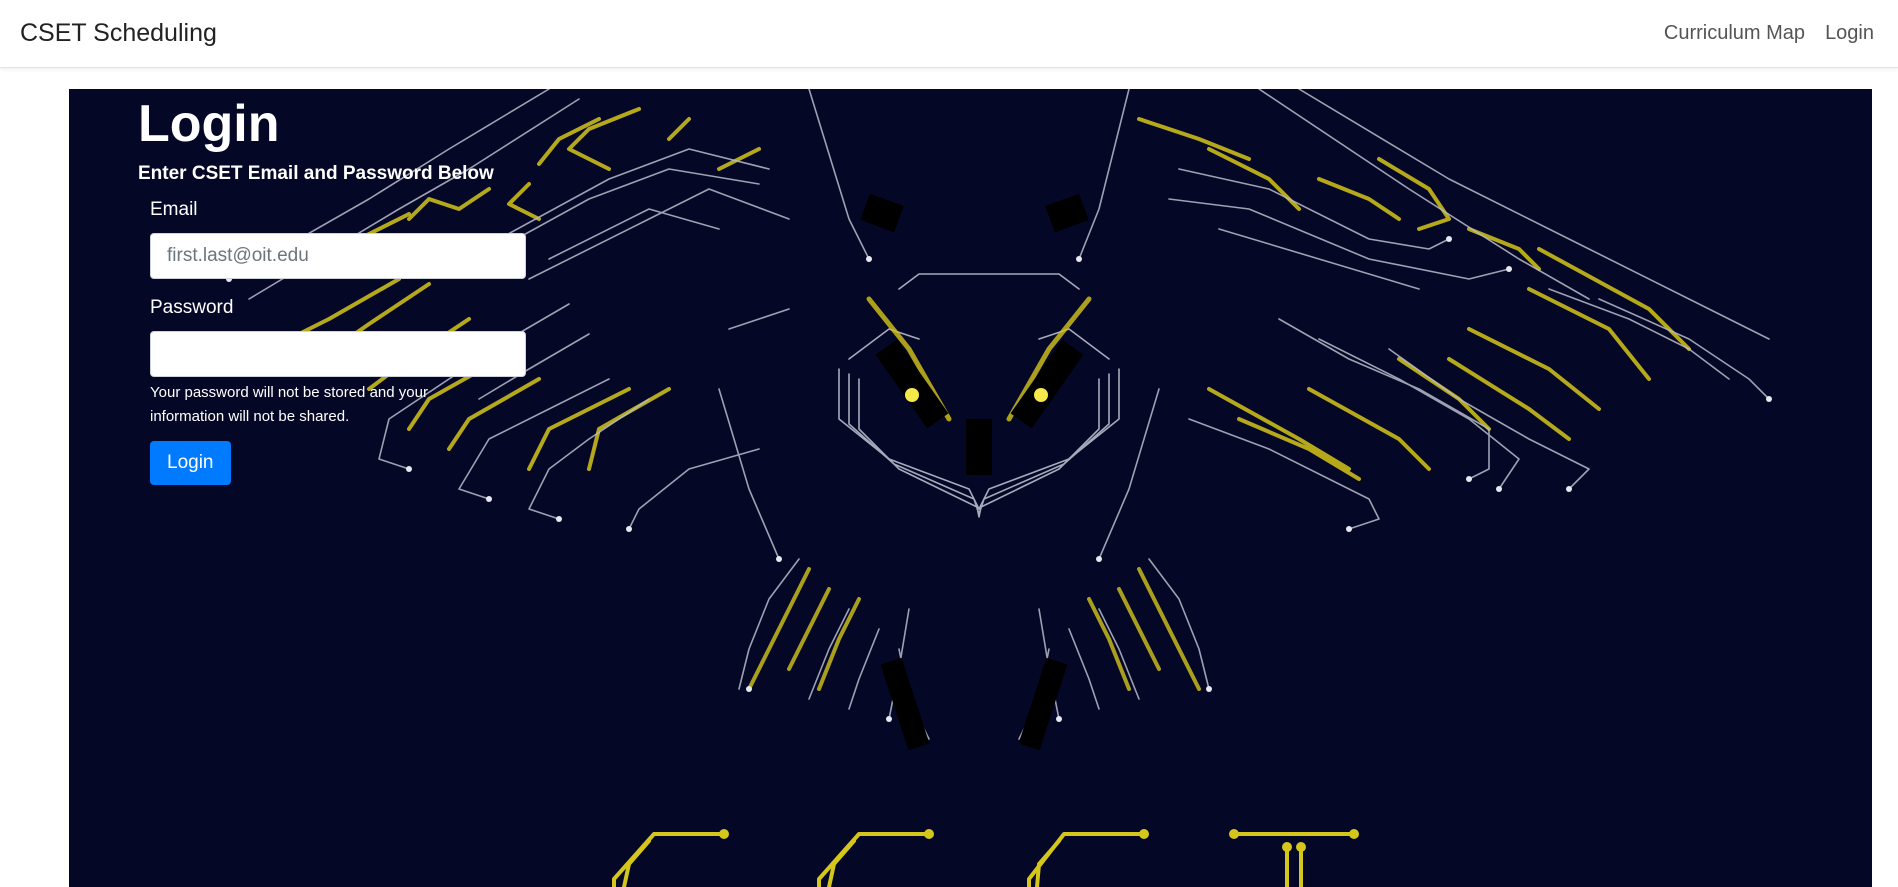  Describe the element at coordinates (1849, 33) in the screenshot. I see `nav-link-login: Login` at that location.